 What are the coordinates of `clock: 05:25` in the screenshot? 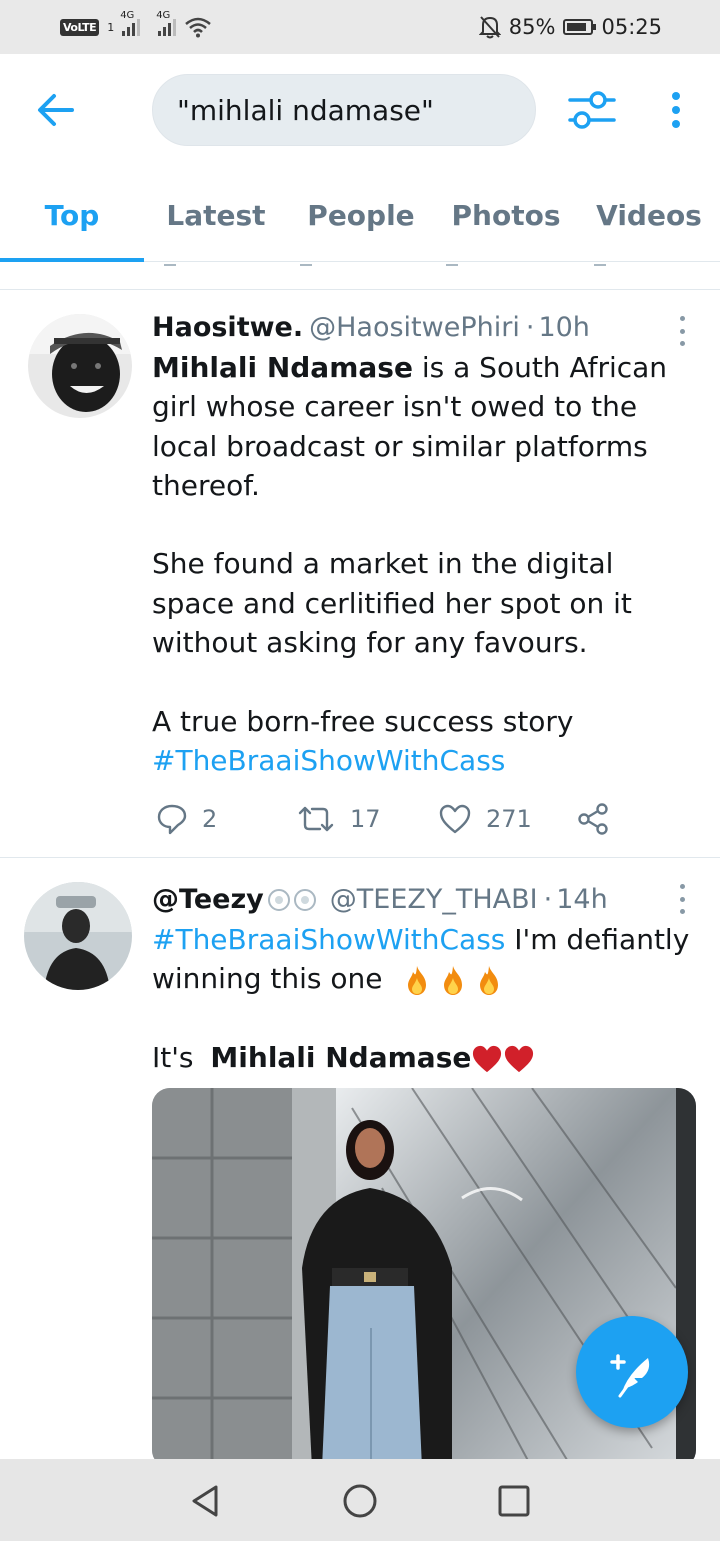 It's located at (631, 27).